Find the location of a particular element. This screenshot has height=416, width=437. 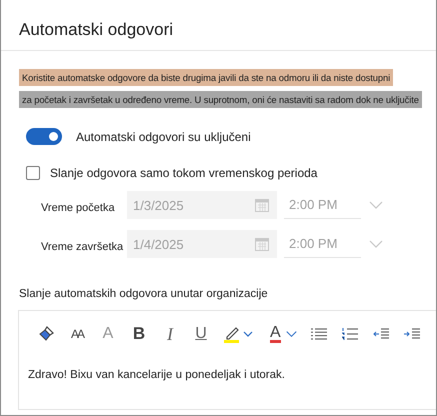

font-size-button: AA is located at coordinates (77, 334).